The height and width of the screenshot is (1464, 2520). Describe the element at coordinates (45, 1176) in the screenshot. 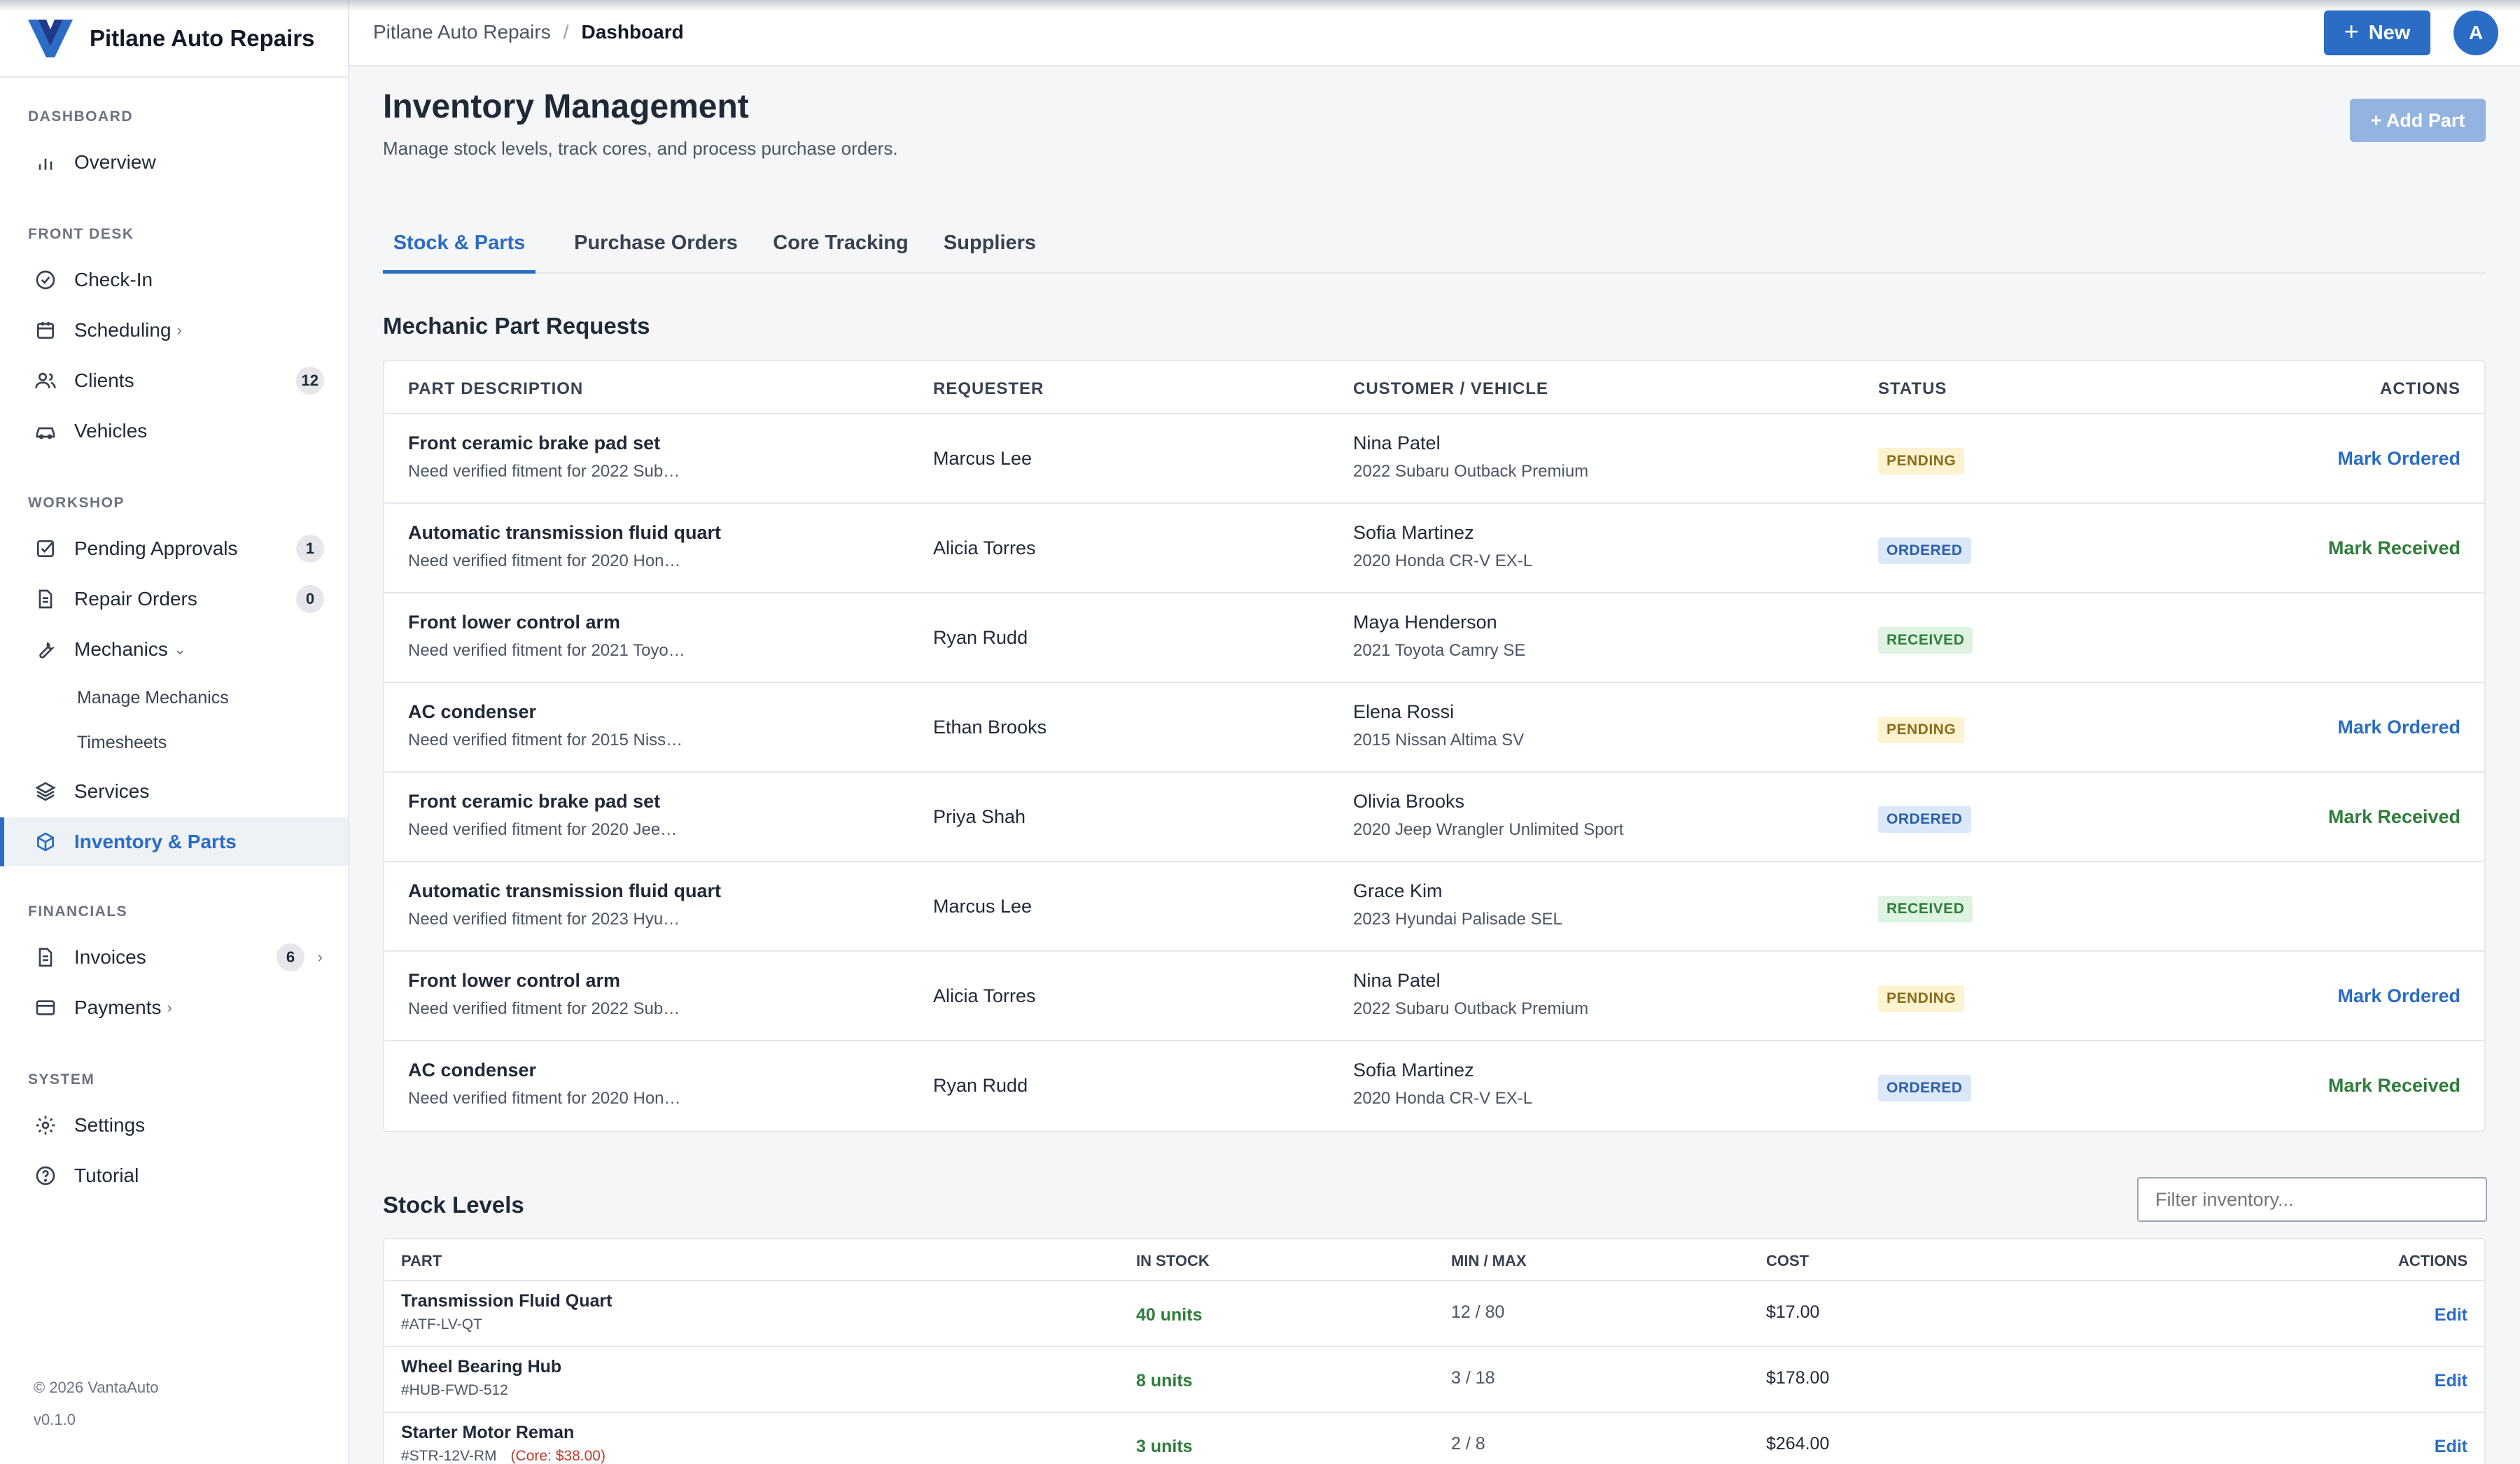

I see `help-circle-icon` at that location.